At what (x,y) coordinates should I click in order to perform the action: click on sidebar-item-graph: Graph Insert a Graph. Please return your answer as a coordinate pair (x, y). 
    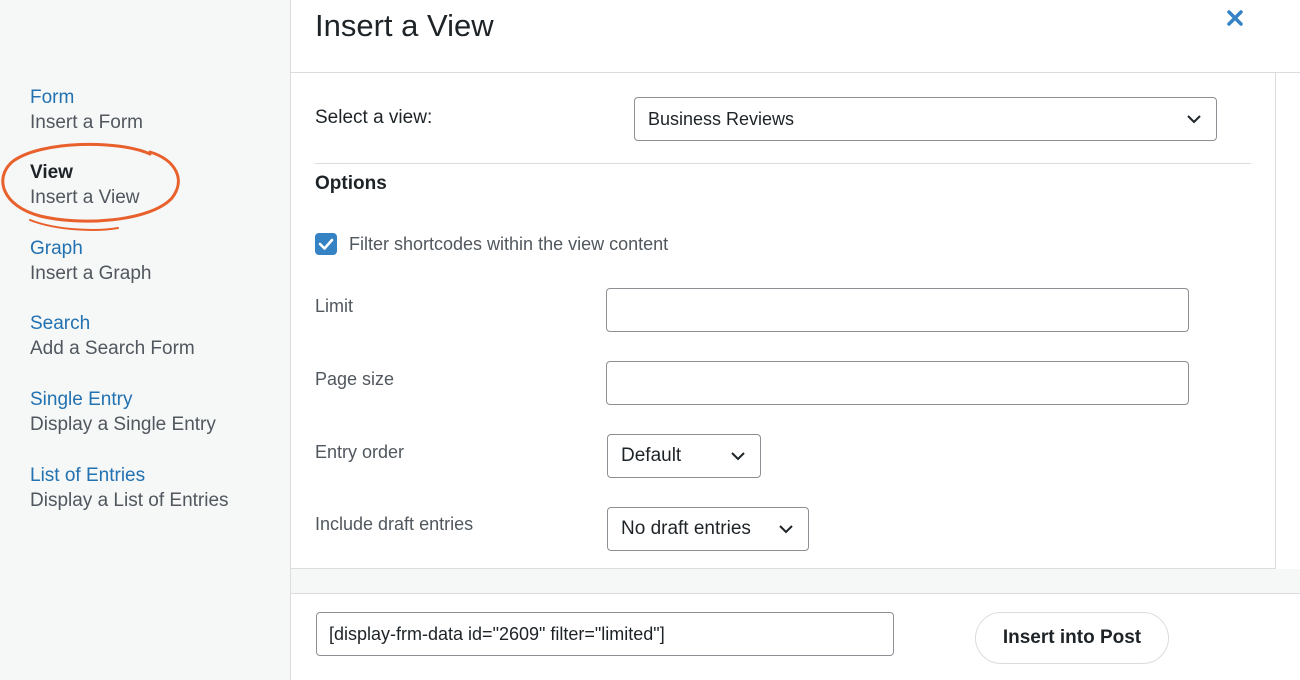
    Looking at the image, I should click on (90, 262).